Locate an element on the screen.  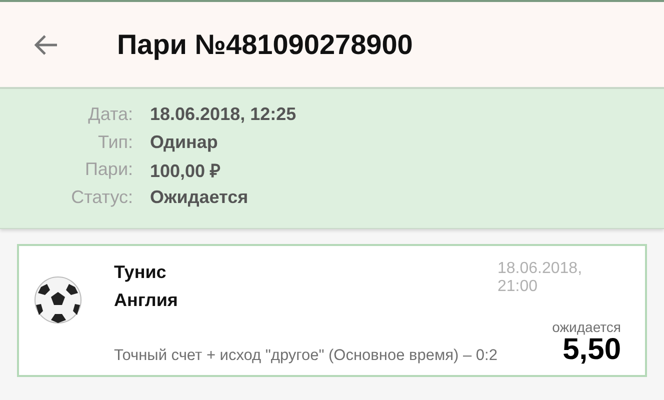
detail-value: Одинар is located at coordinates (184, 142).